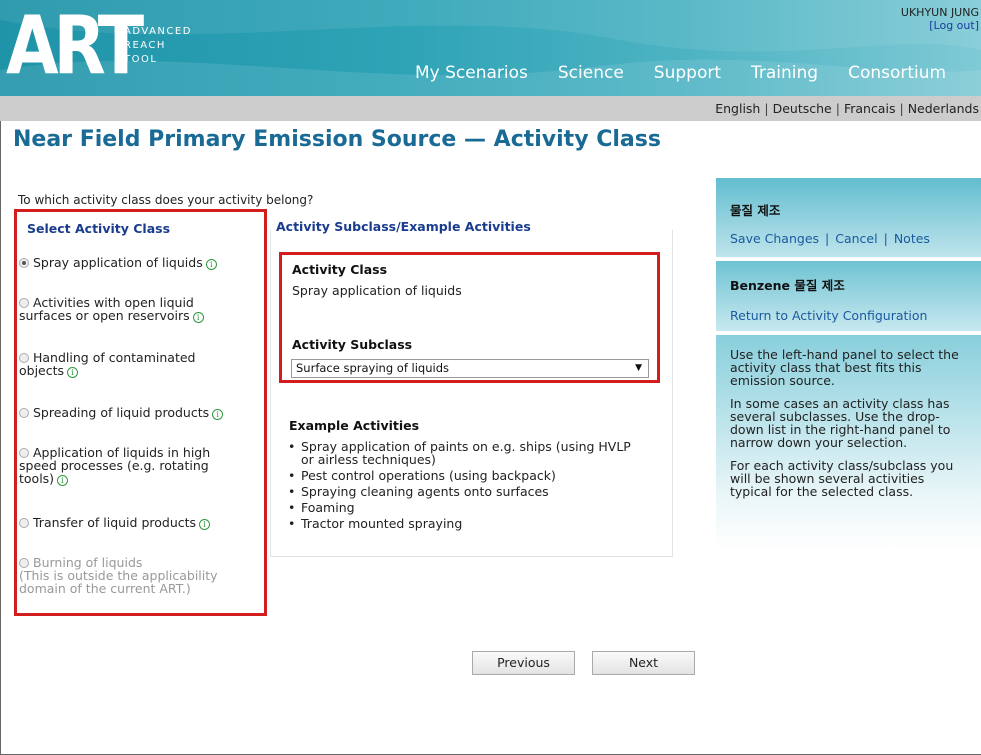  I want to click on activity-class-option: Spreading of liquid products i, so click(131, 413).